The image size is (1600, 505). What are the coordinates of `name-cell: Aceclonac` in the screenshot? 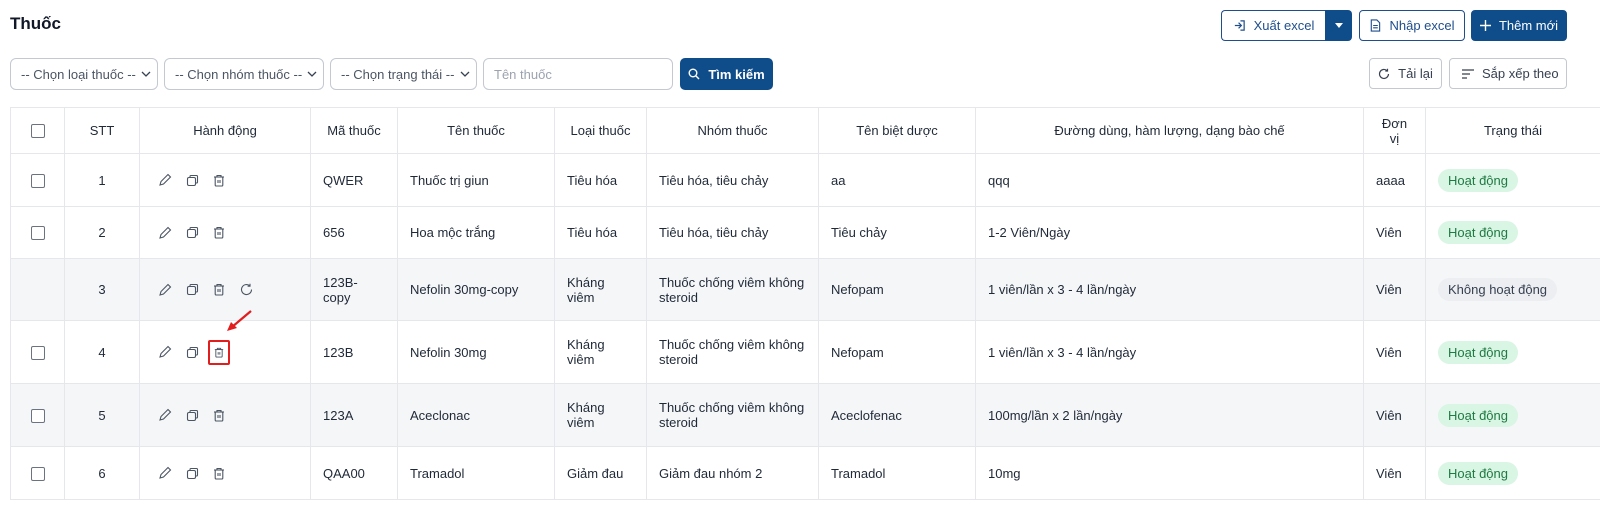 It's located at (476, 415).